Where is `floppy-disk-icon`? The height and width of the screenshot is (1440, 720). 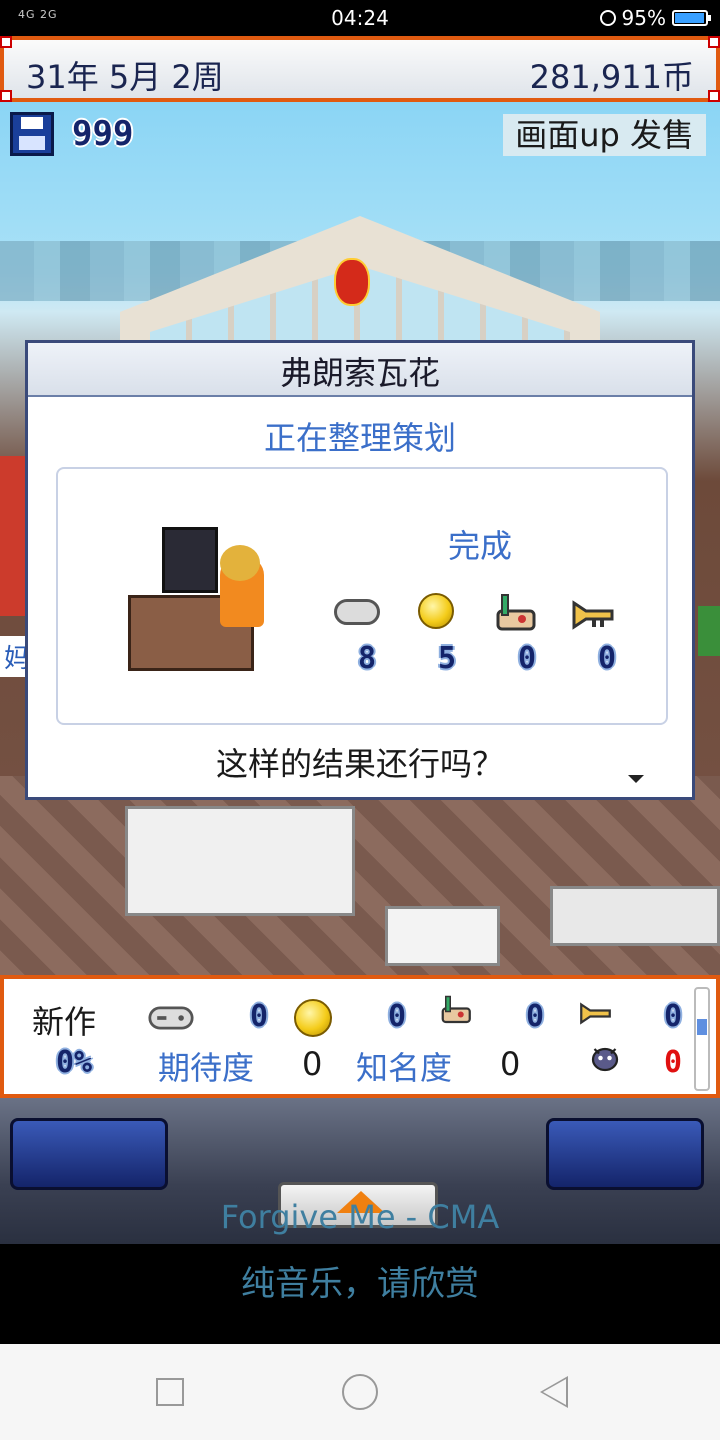 floppy-disk-icon is located at coordinates (32, 134).